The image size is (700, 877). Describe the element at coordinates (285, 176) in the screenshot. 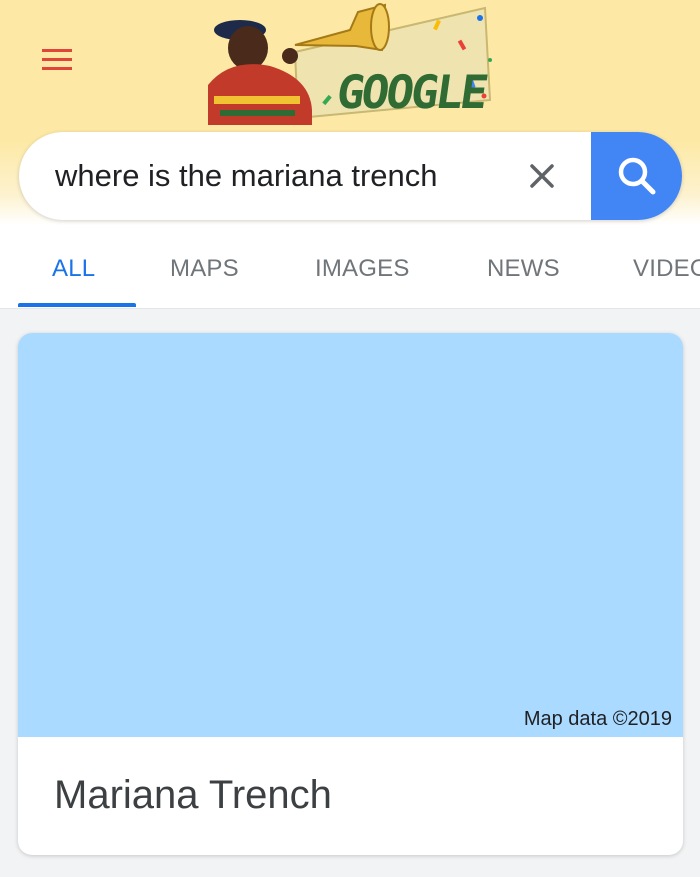

I see `search-input` at that location.